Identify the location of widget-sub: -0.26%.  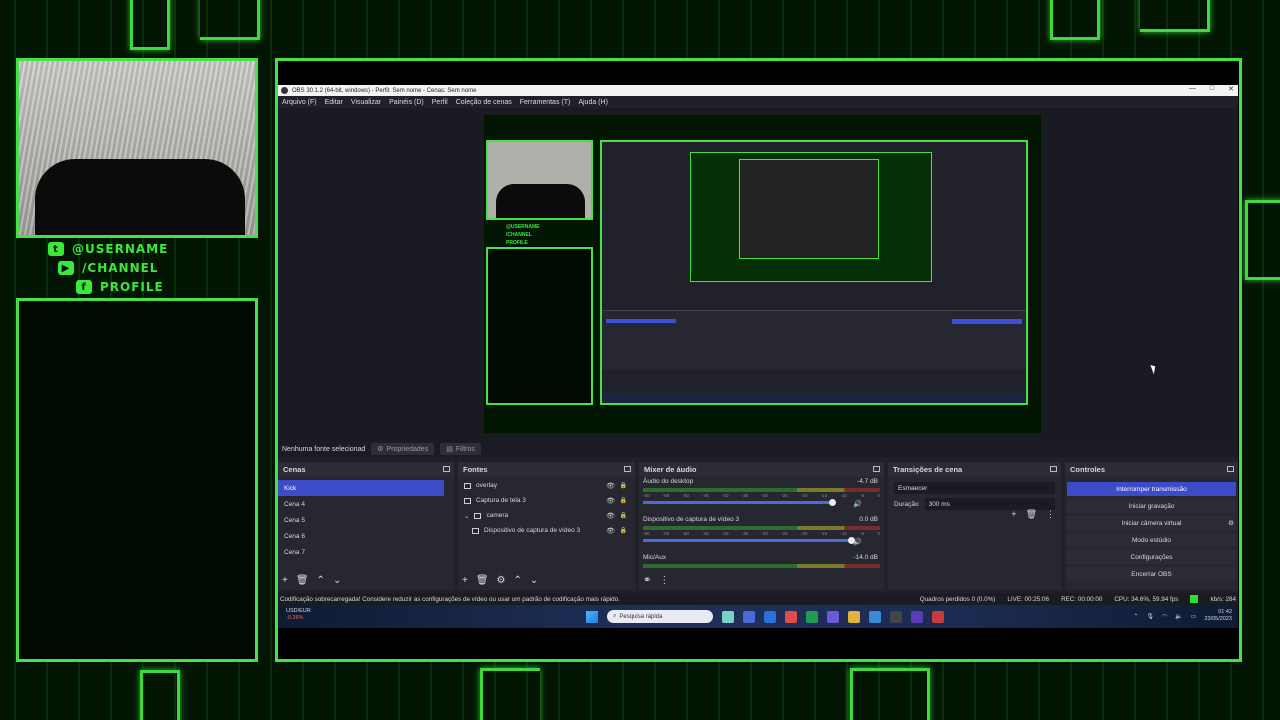
(295, 618).